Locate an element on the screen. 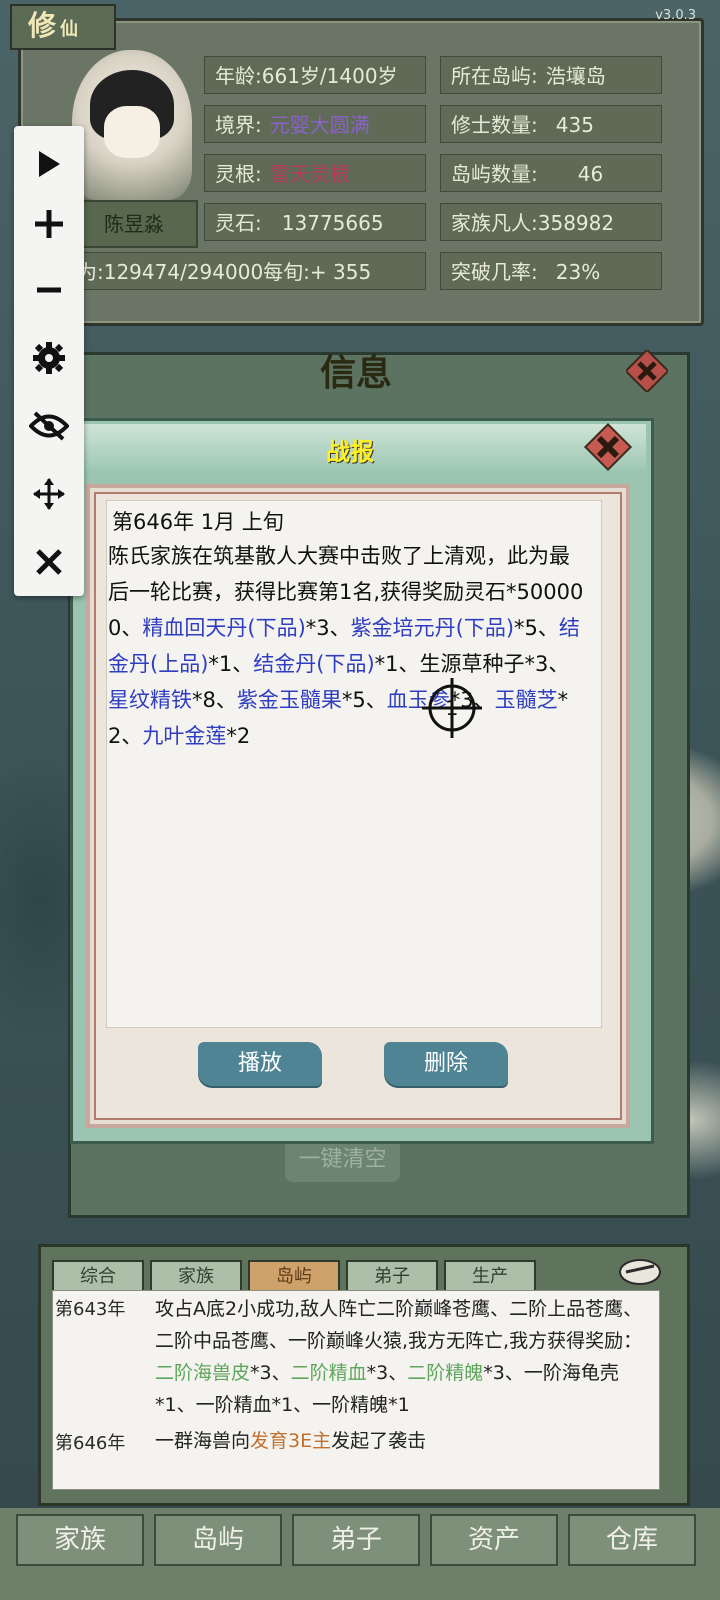  islands-cell: 岛屿数量: 46 is located at coordinates (551, 173).